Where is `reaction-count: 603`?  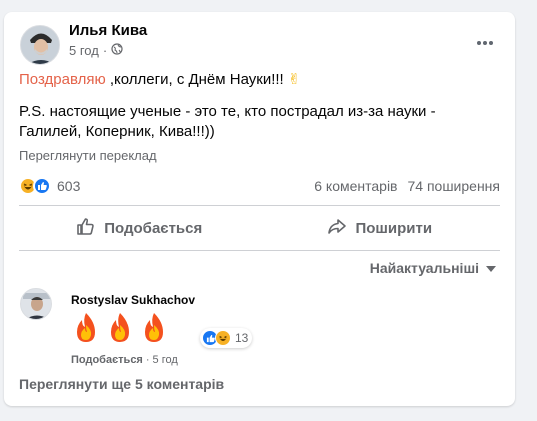 reaction-count: 603 is located at coordinates (68, 186).